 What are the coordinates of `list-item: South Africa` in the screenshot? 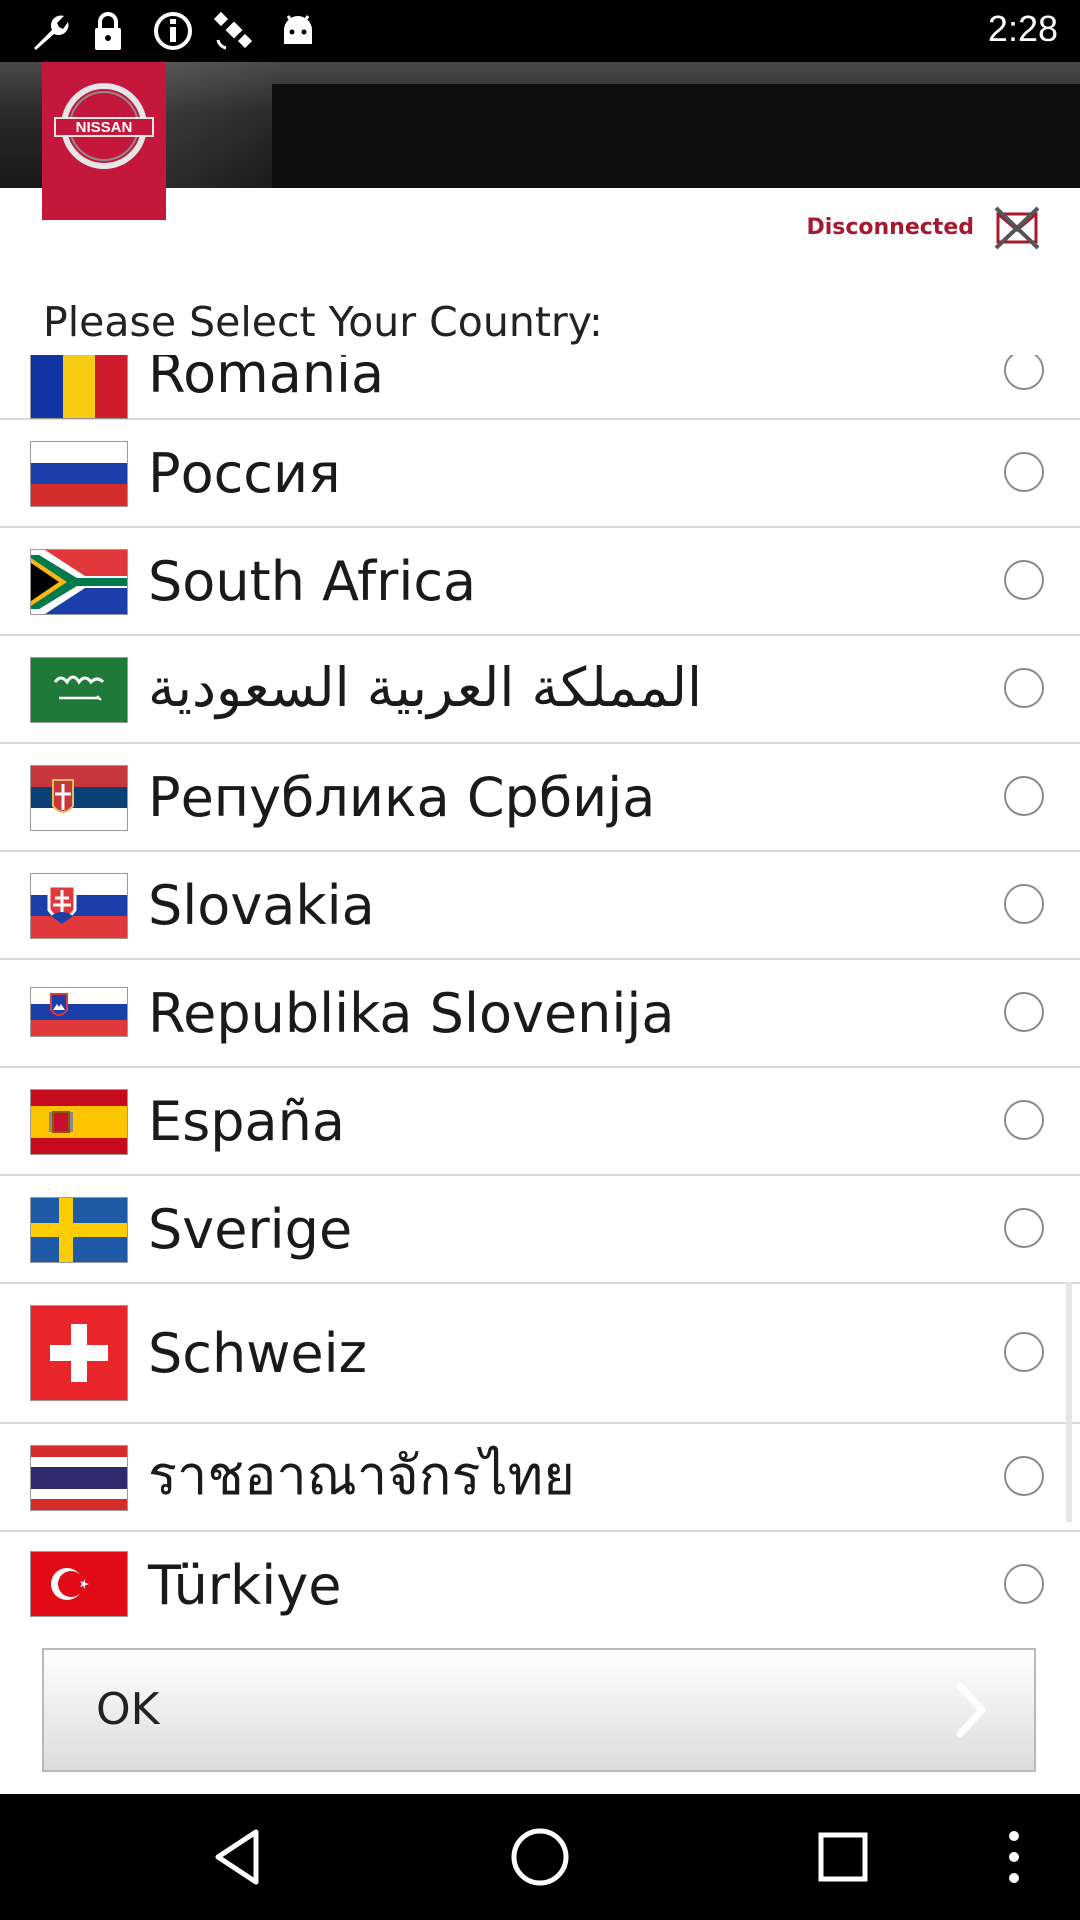 It's located at (540, 582).